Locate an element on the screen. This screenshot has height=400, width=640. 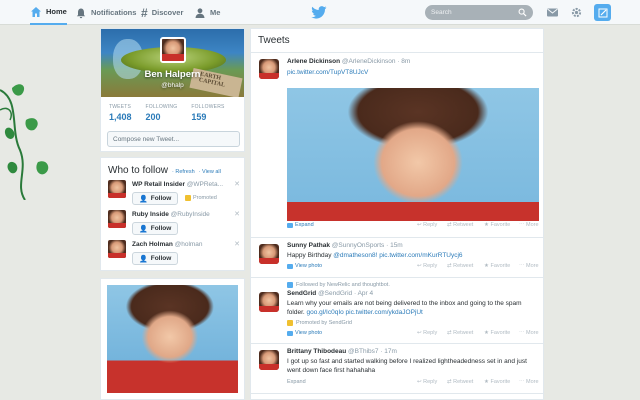
gear-icon is located at coordinates (576, 12).